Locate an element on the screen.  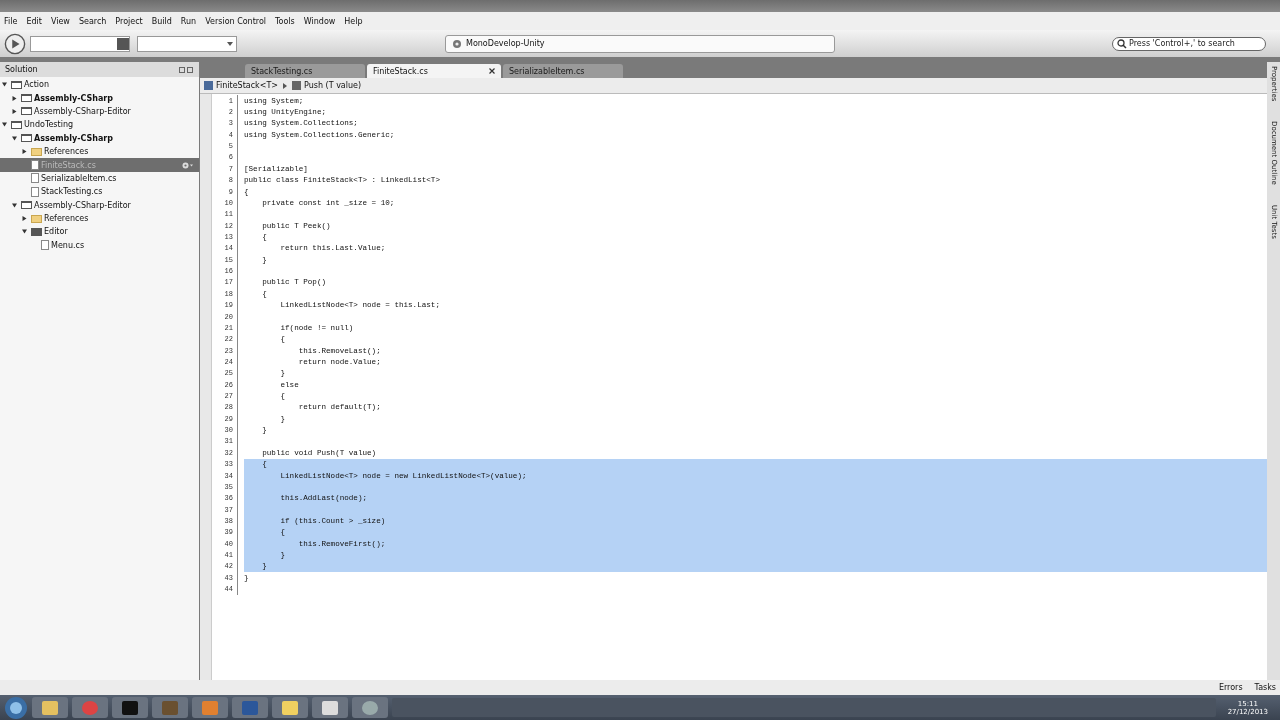
search-field: Press 'Control+,' to search is located at coordinates (1189, 43).